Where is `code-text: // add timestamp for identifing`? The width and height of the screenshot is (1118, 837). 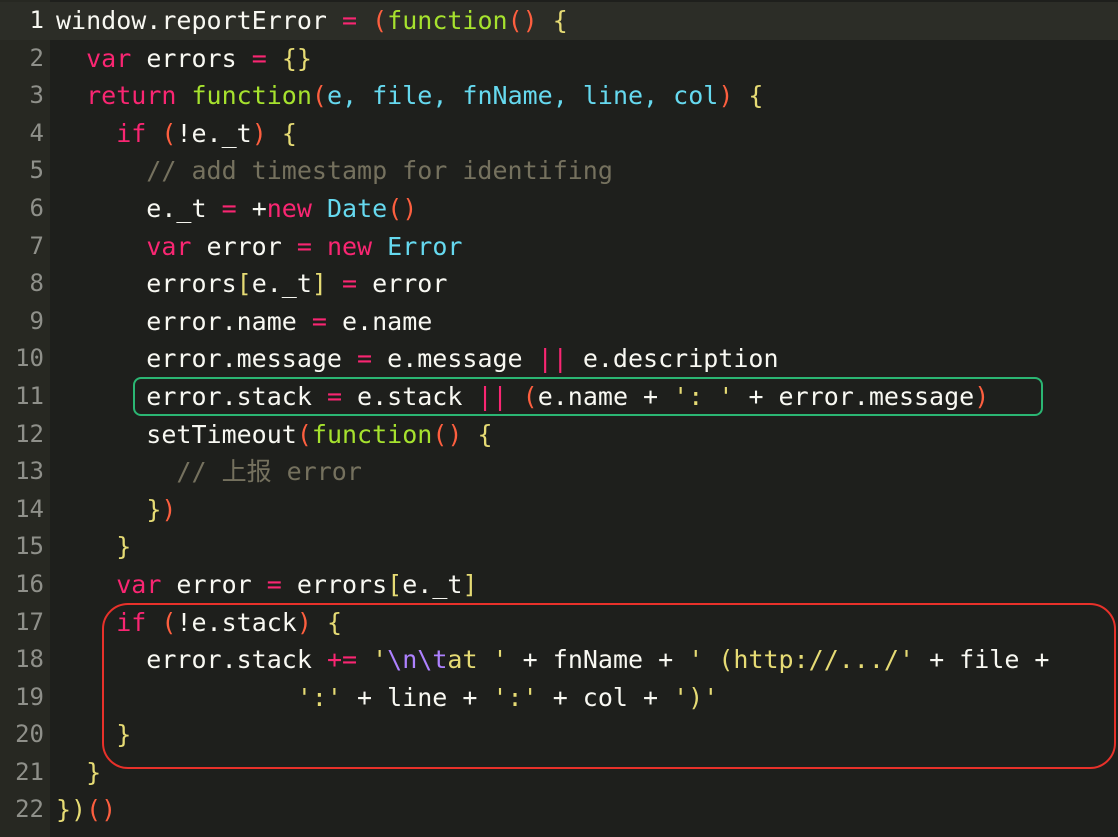
code-text: // add timestamp for identifing is located at coordinates (334, 171).